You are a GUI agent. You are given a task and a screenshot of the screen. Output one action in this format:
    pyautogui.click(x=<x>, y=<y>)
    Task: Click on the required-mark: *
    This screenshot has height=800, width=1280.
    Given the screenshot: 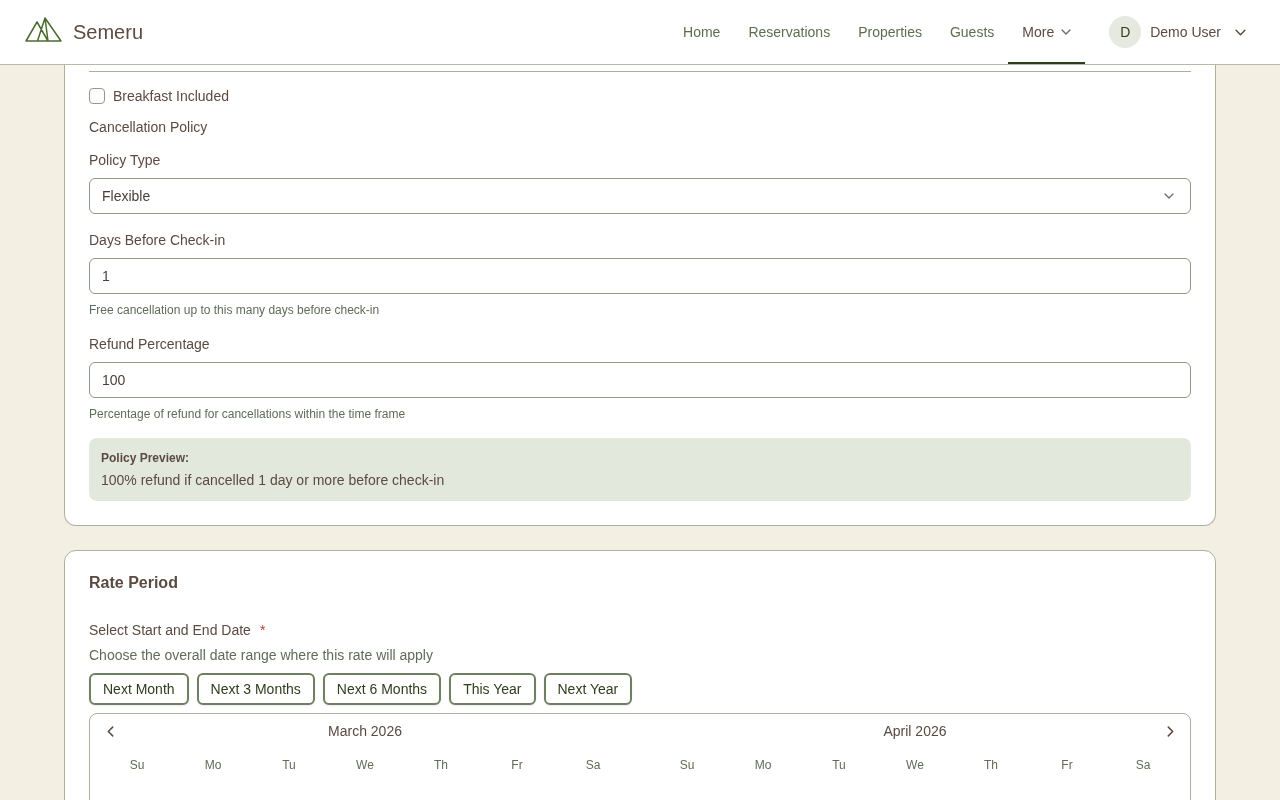 What is the action you would take?
    pyautogui.click(x=262, y=630)
    